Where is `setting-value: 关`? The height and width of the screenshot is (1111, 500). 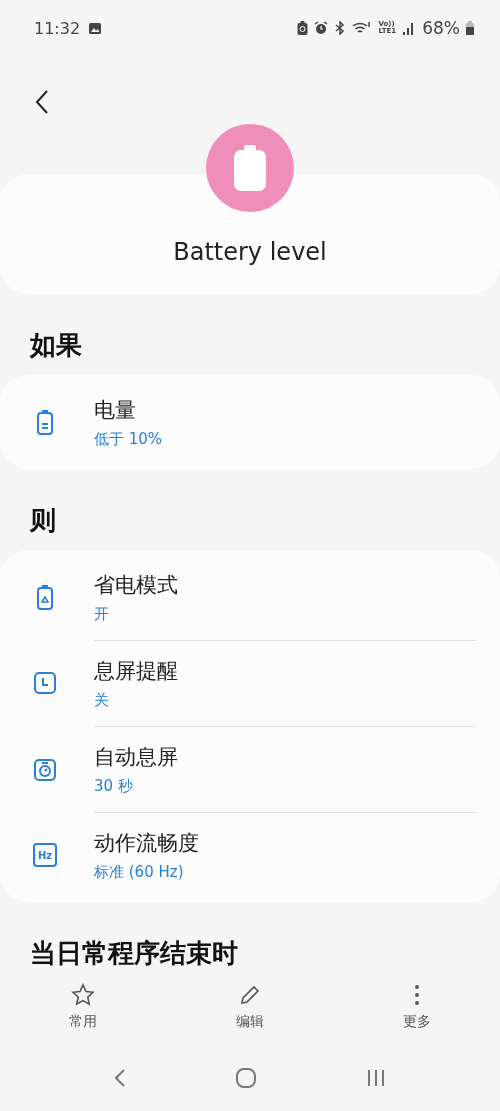 setting-value: 关 is located at coordinates (102, 700).